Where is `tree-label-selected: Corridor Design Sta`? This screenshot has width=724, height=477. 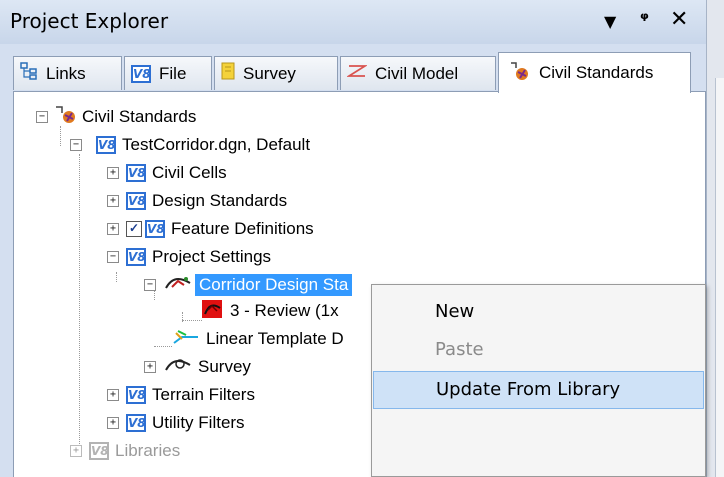
tree-label-selected: Corridor Design Sta is located at coordinates (274, 285).